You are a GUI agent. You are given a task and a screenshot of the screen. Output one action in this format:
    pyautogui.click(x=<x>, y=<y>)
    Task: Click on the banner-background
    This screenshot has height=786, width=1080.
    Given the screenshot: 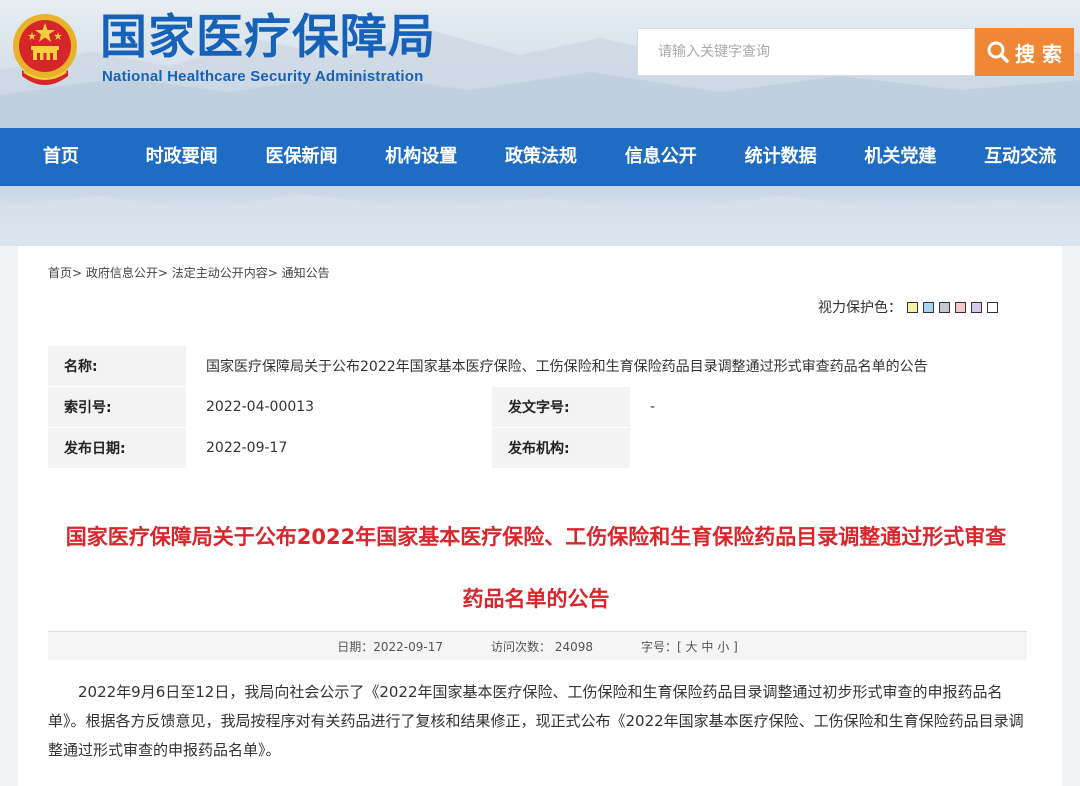 What is the action you would take?
    pyautogui.click(x=540, y=216)
    